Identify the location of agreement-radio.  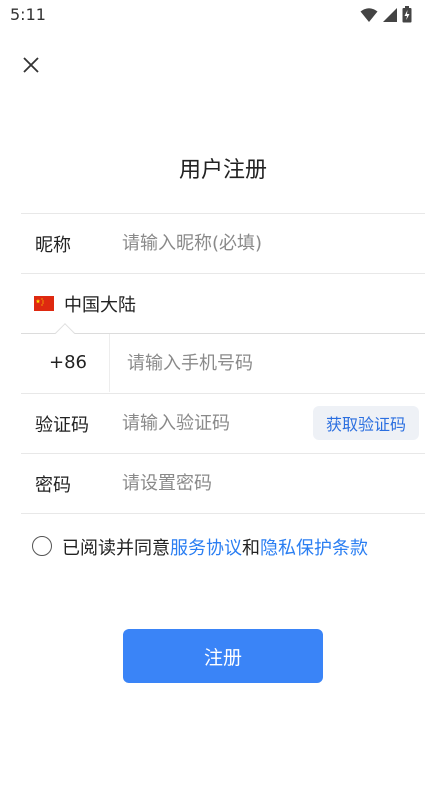
(42, 546).